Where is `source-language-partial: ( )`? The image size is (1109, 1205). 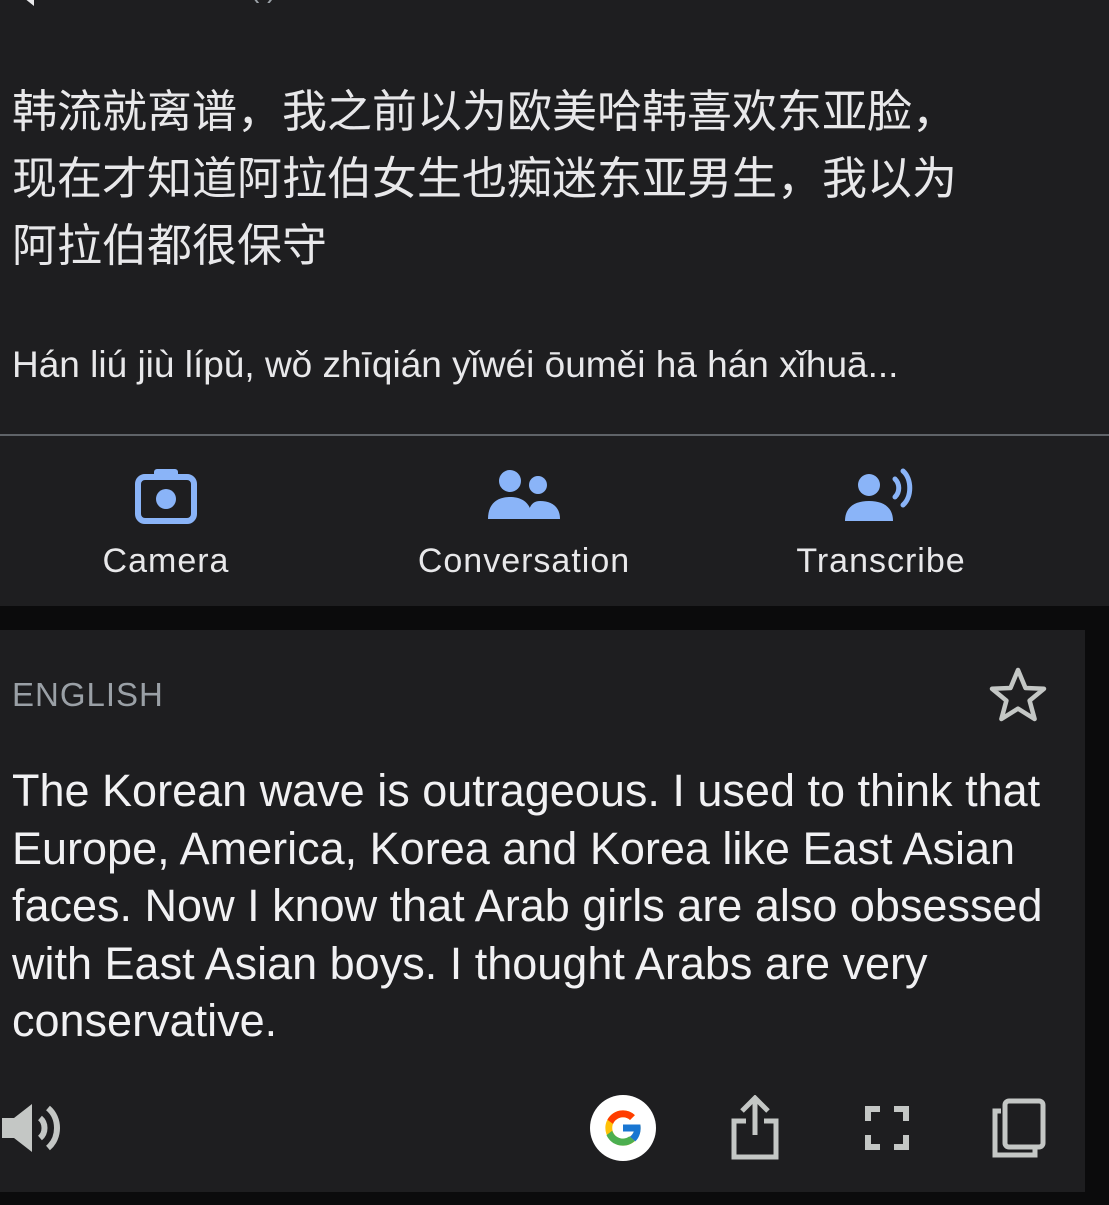
source-language-partial: ( ) is located at coordinates (263, 2).